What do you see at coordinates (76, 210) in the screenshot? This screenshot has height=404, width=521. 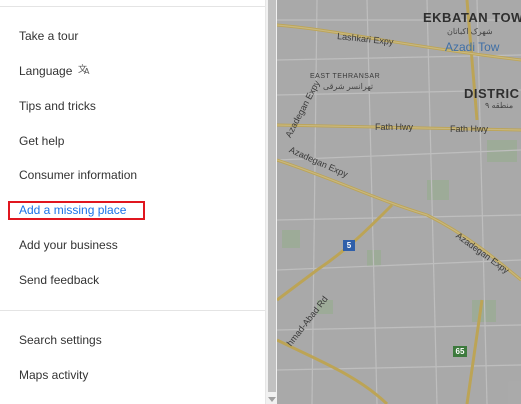 I see `highlight-box` at bounding box center [76, 210].